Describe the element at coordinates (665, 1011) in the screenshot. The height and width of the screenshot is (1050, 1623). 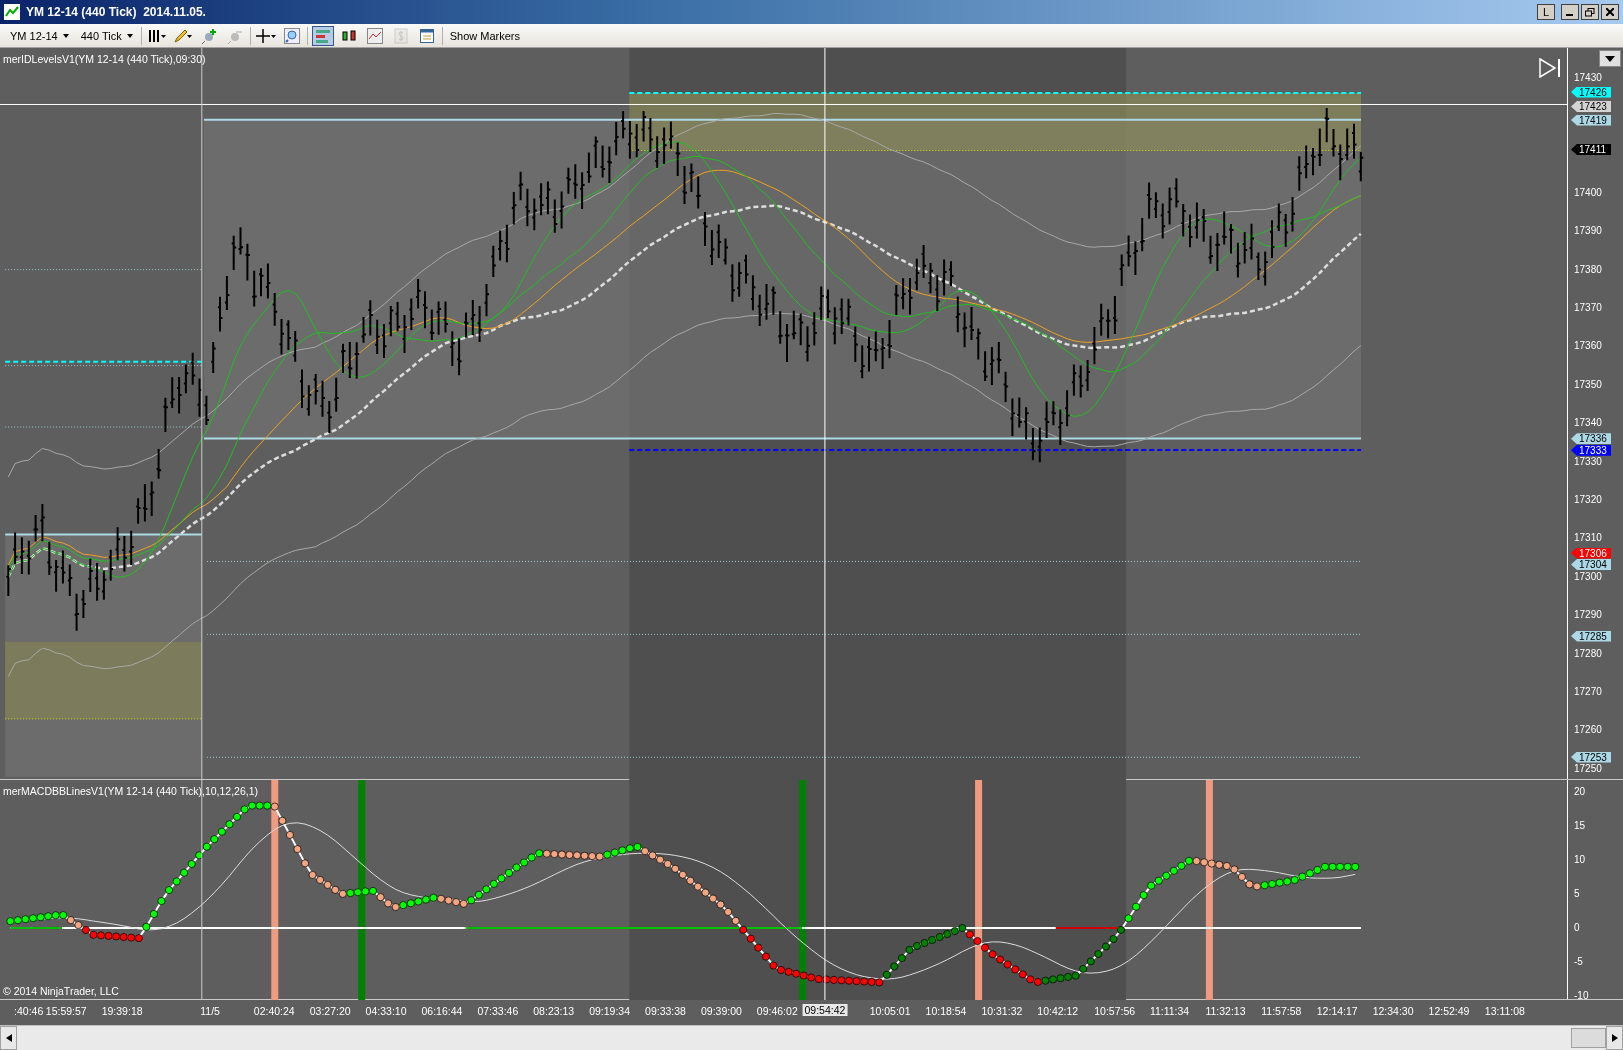
I see `time-axis-label: 09:33:38` at that location.